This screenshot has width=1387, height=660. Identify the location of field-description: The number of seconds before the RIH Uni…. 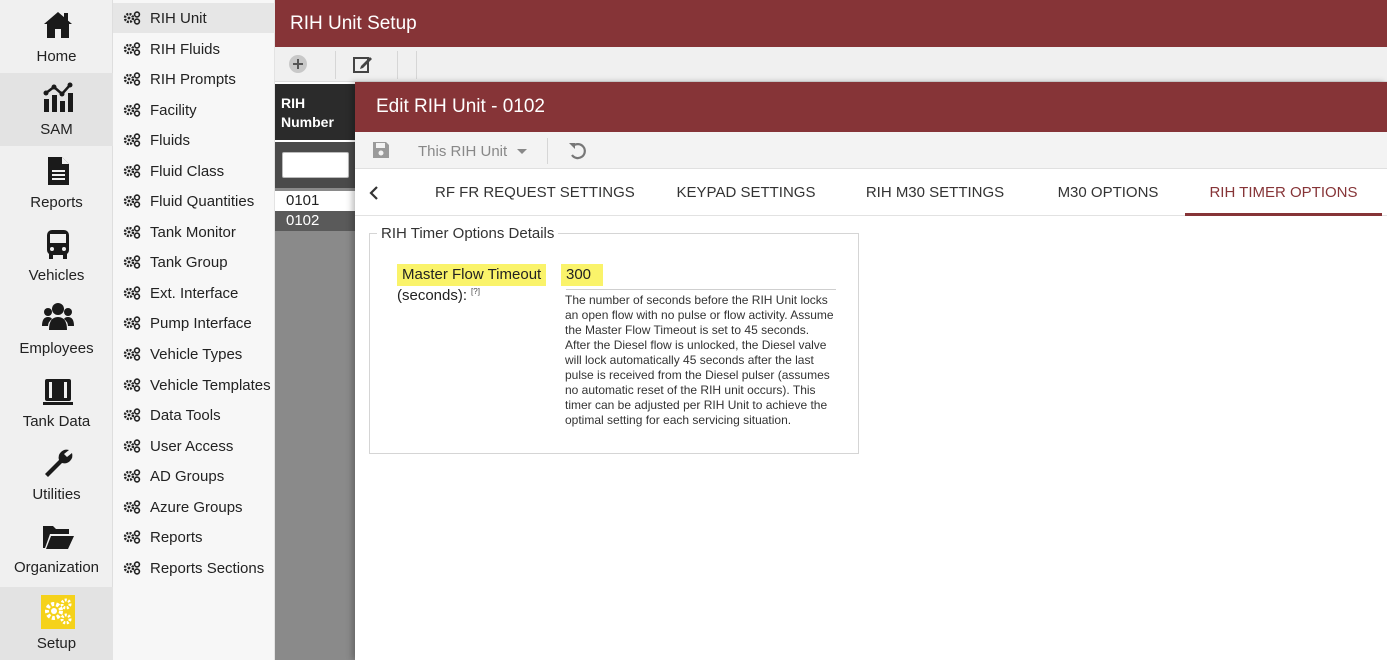
(699, 360).